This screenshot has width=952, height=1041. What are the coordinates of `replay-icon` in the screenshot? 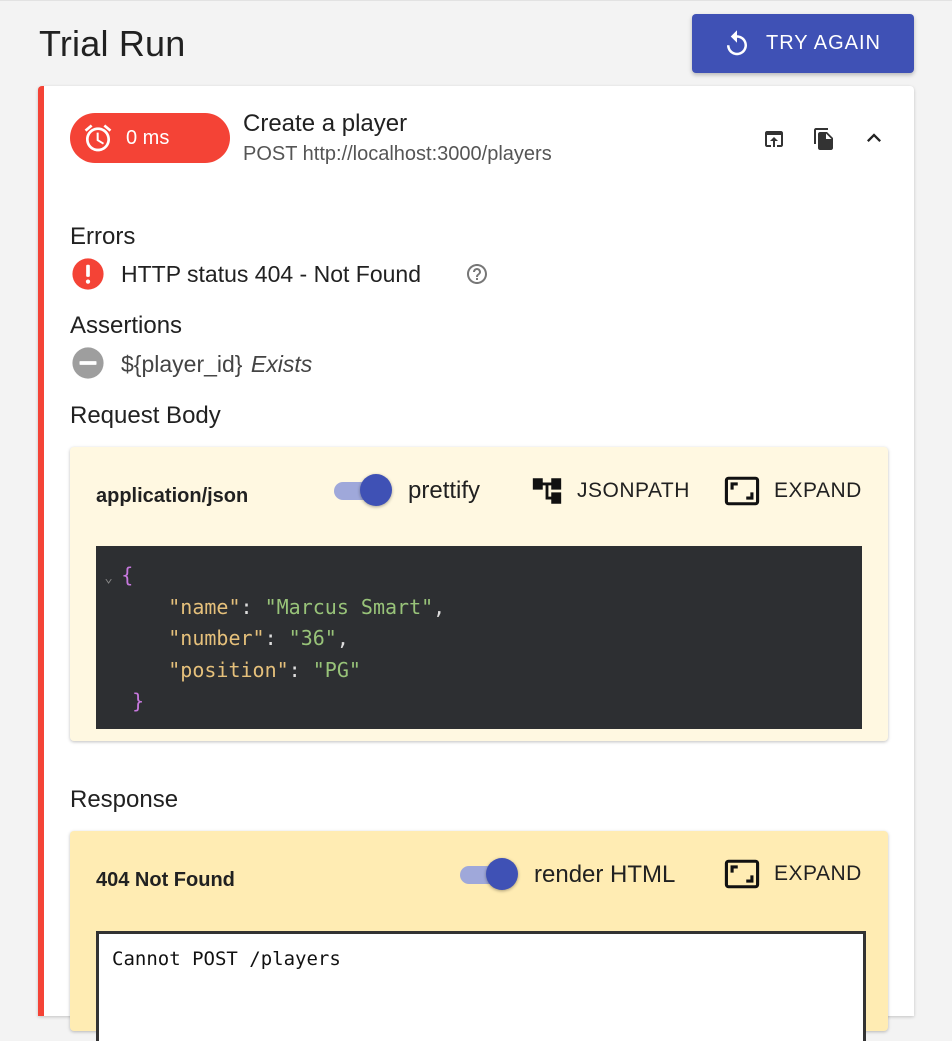 It's located at (737, 44).